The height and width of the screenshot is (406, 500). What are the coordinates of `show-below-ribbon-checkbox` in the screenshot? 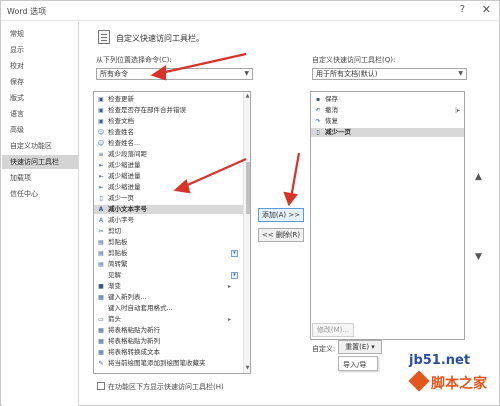 It's located at (101, 386).